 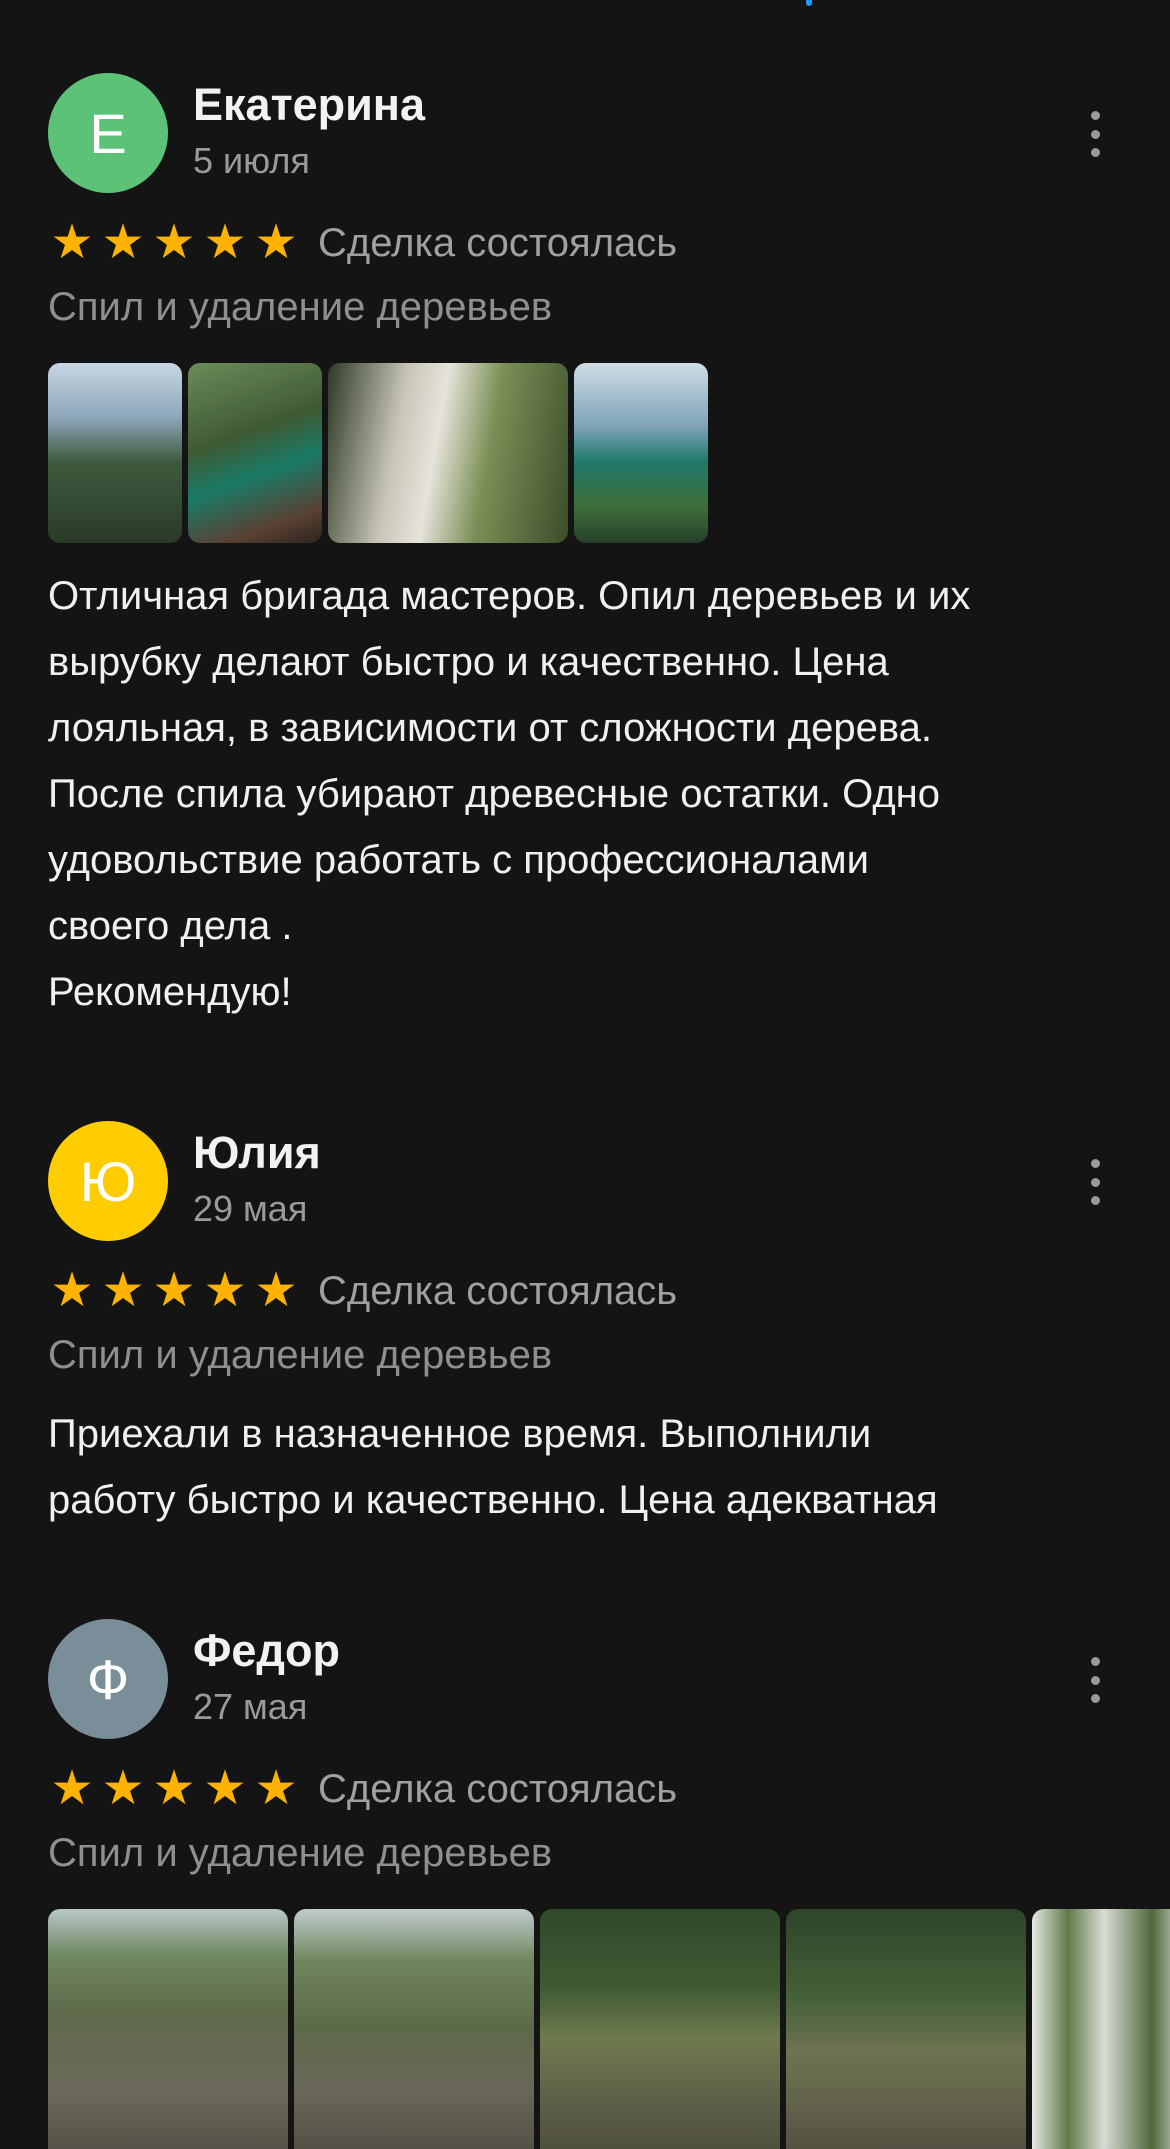 I want to click on avatar: Е, so click(x=108, y=133).